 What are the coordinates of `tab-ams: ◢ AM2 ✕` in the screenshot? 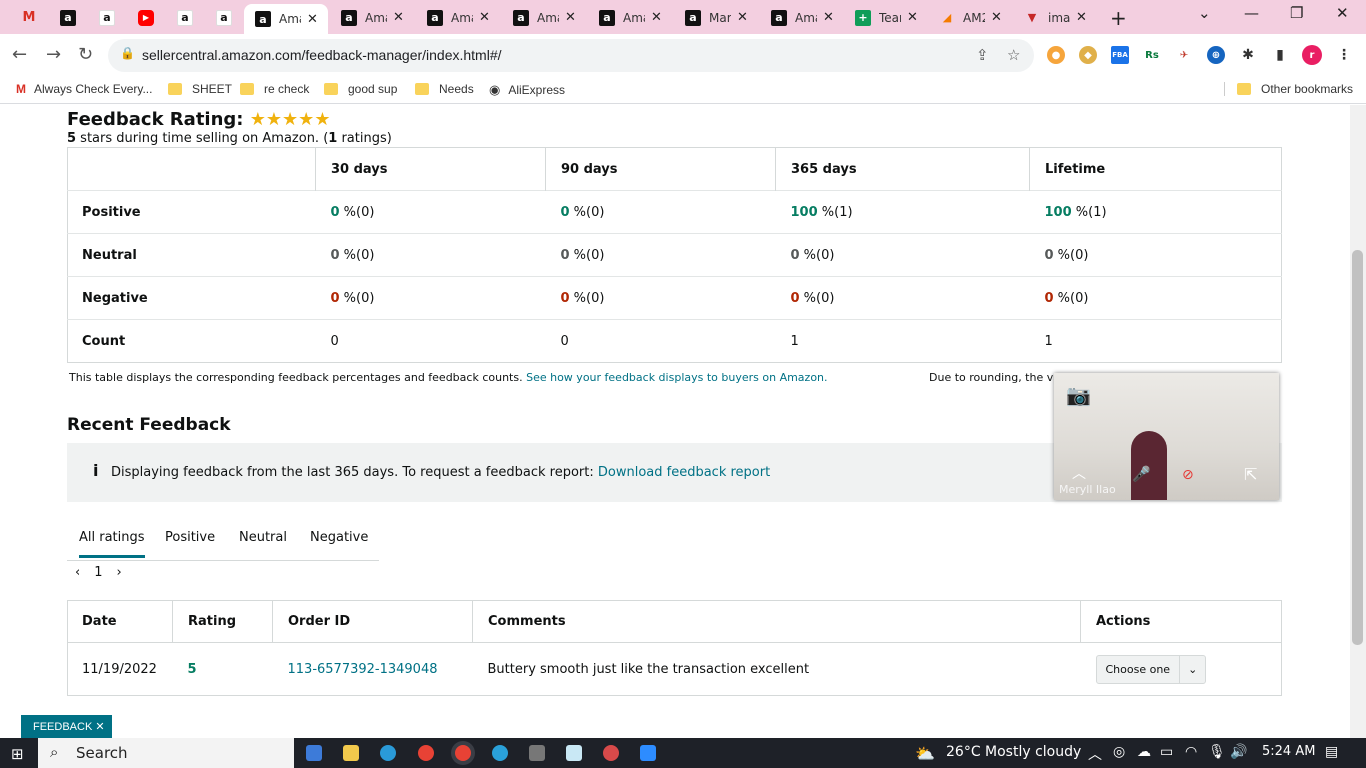 It's located at (970, 17).